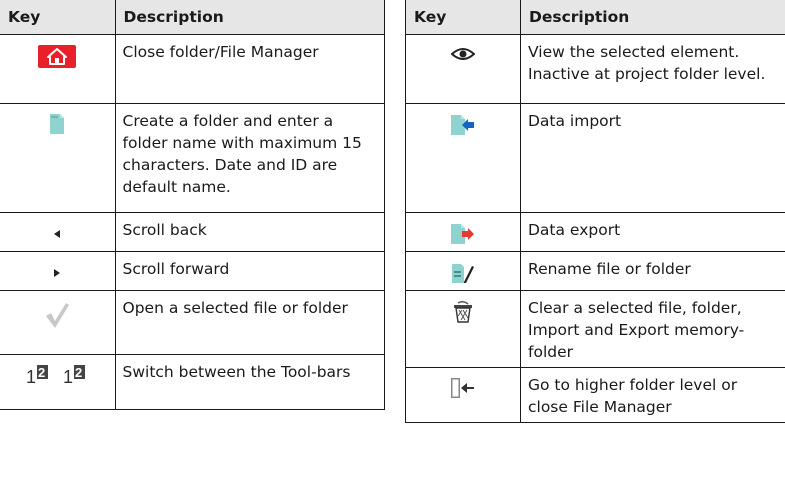 This screenshot has width=785, height=483. Describe the element at coordinates (57, 127) in the screenshot. I see `new-folder-icon` at that location.